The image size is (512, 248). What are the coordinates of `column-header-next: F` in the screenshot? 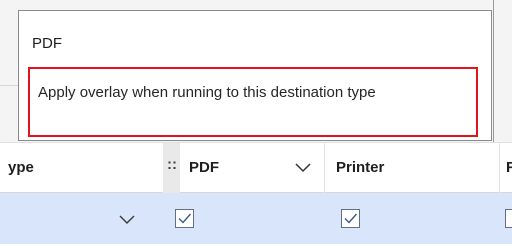 It's located at (506, 168).